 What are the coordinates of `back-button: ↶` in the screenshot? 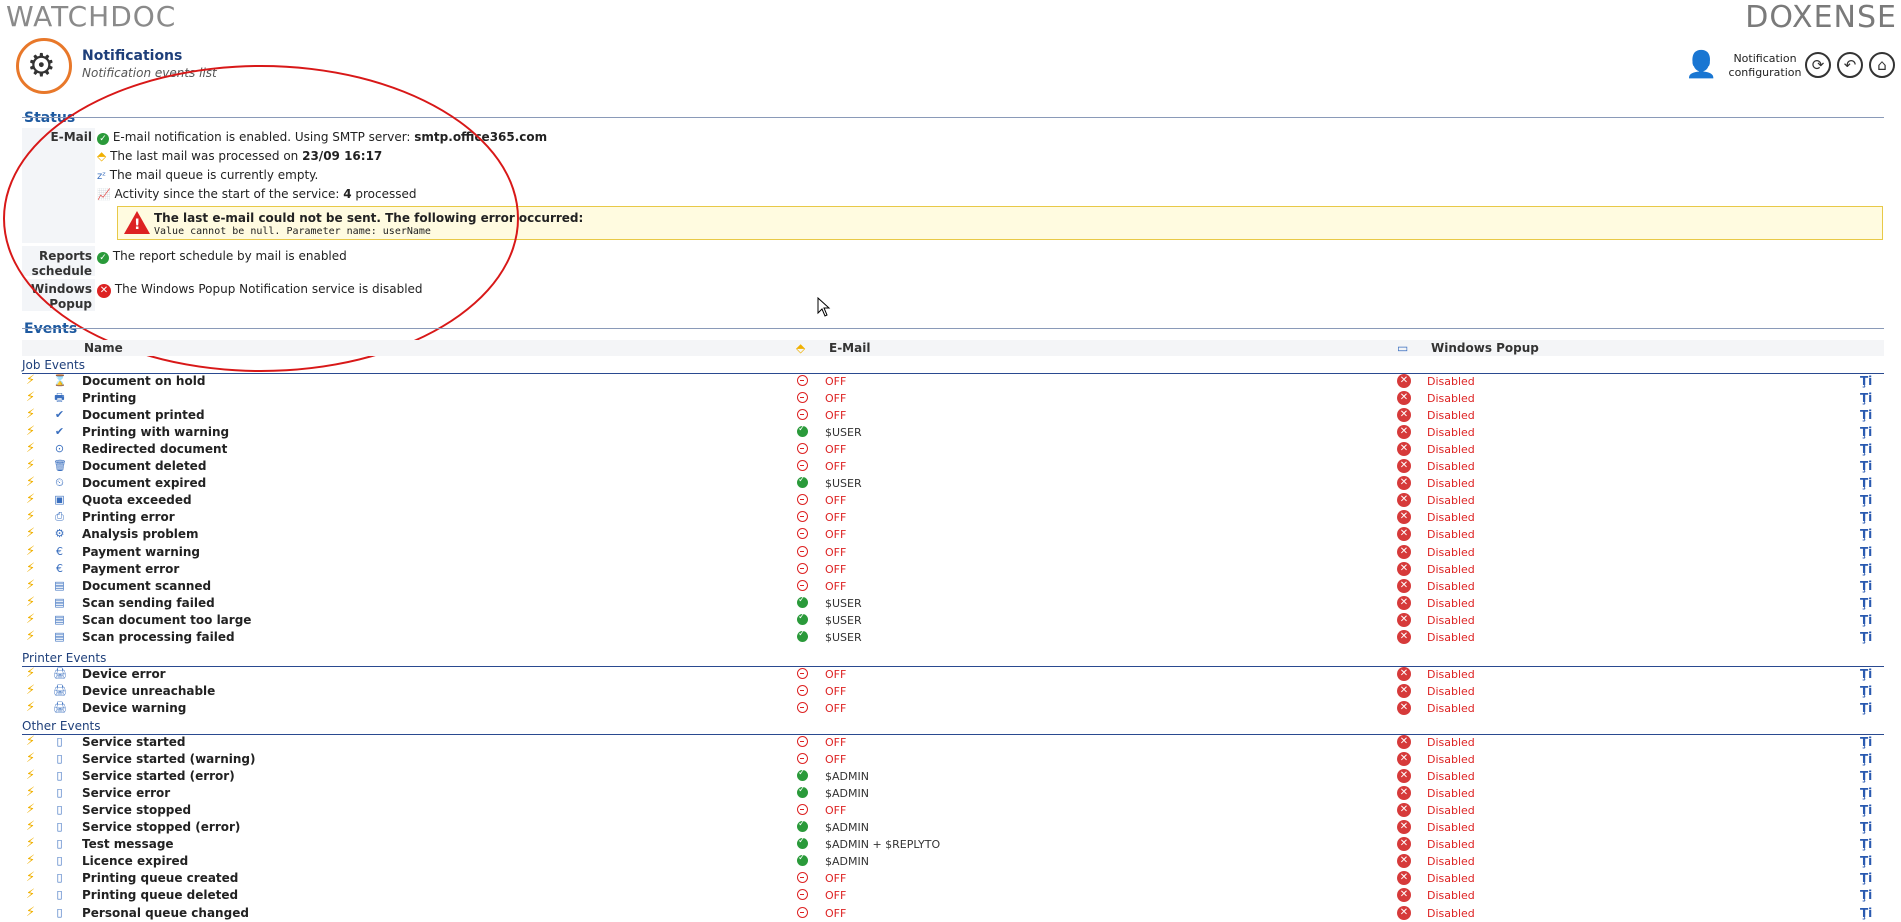 It's located at (1850, 65).